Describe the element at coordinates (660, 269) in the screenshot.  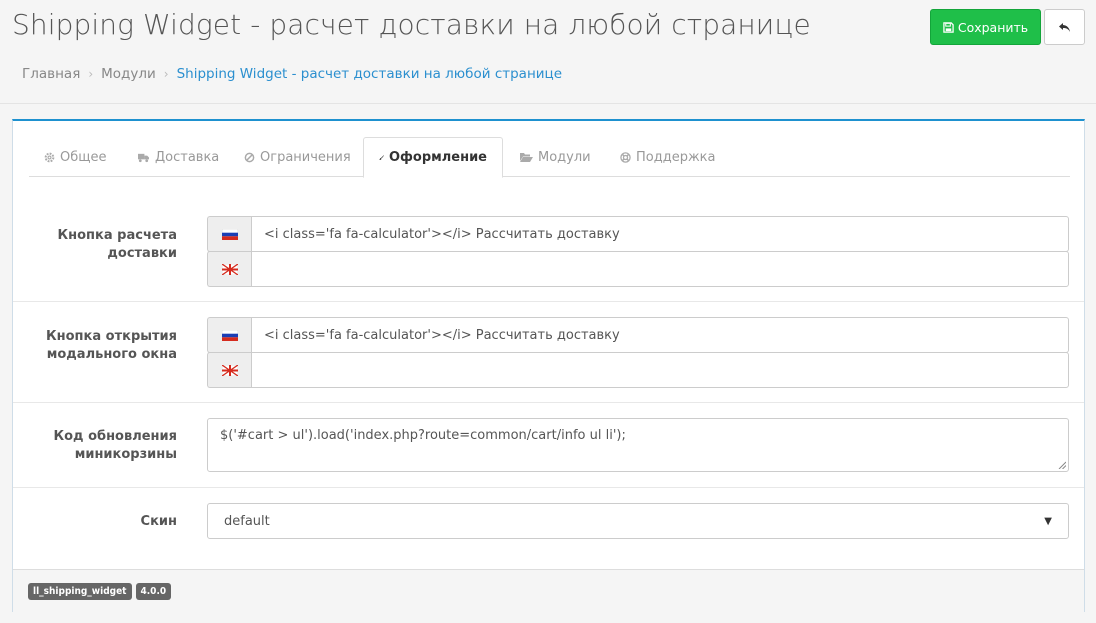
I see `calc-button-en-input` at that location.